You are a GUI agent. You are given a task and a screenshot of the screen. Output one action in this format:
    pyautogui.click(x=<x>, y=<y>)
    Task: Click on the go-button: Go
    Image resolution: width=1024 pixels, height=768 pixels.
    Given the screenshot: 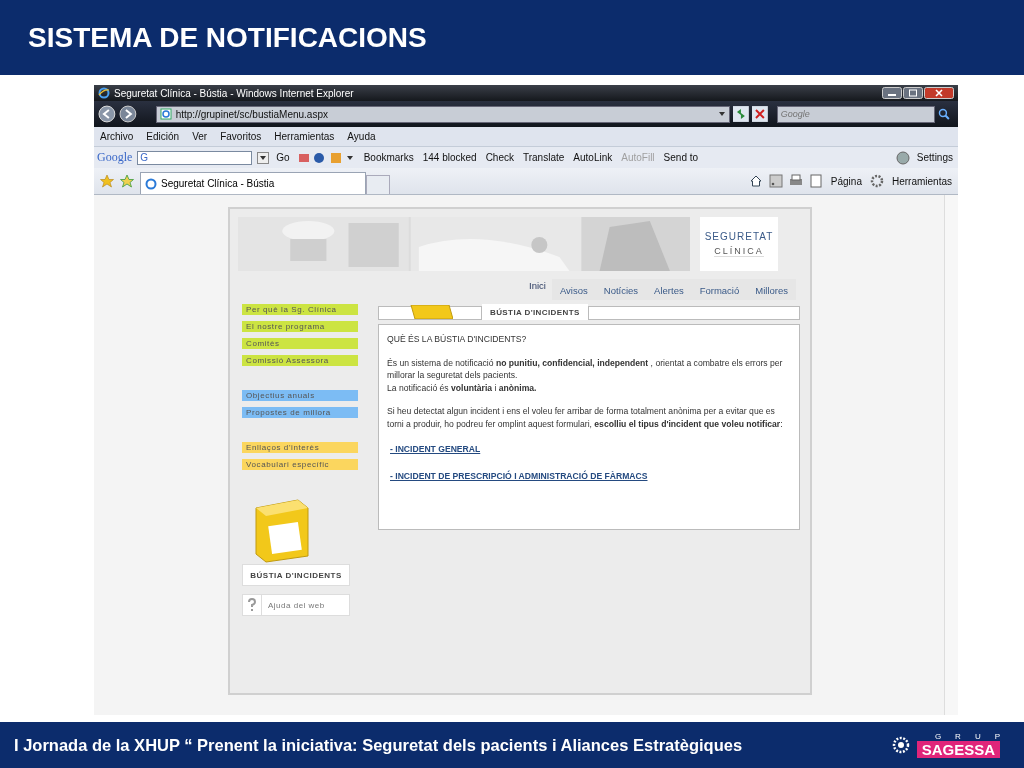 What is the action you would take?
    pyautogui.click(x=283, y=157)
    